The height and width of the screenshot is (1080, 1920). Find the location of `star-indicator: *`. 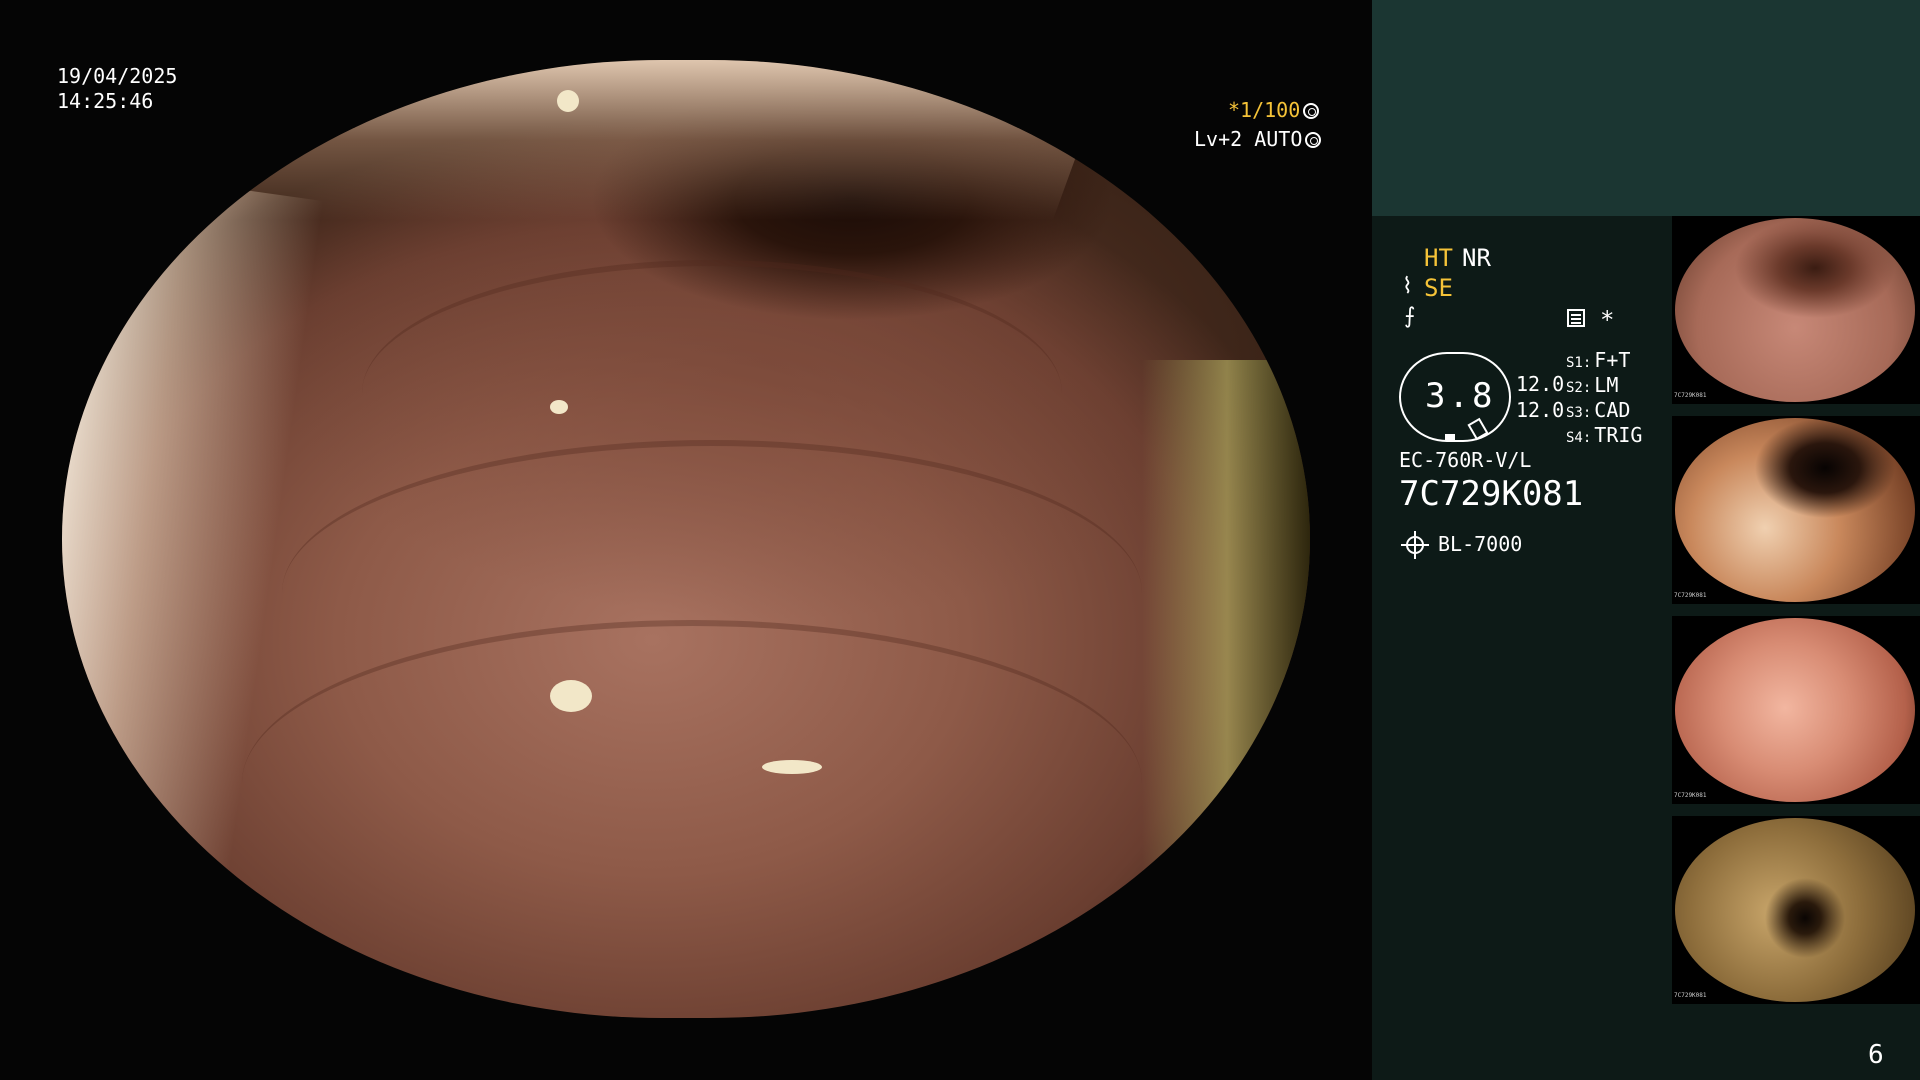

star-indicator: * is located at coordinates (1607, 320).